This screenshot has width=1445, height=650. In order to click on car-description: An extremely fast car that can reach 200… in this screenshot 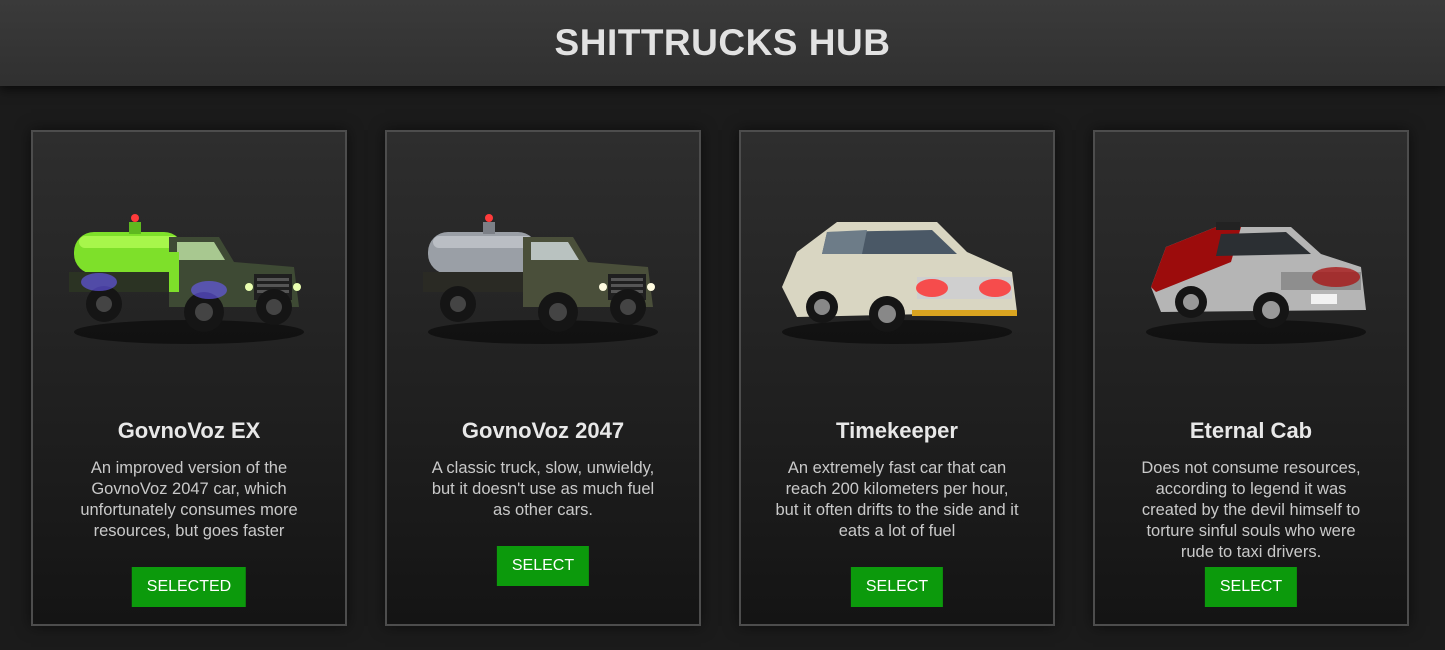, I will do `click(897, 499)`.